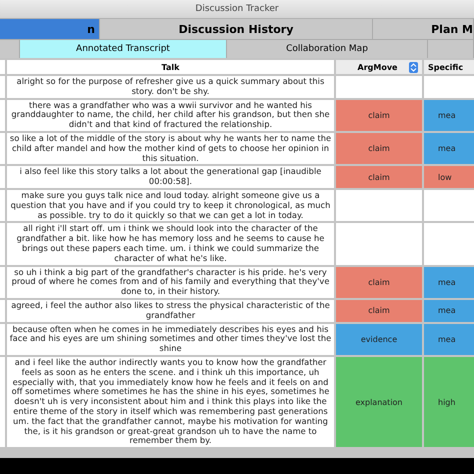 The height and width of the screenshot is (474, 474). I want to click on talk-cell: alright so for the purpose of refresher give us a quick summary about this story. don't be shy., so click(170, 87).